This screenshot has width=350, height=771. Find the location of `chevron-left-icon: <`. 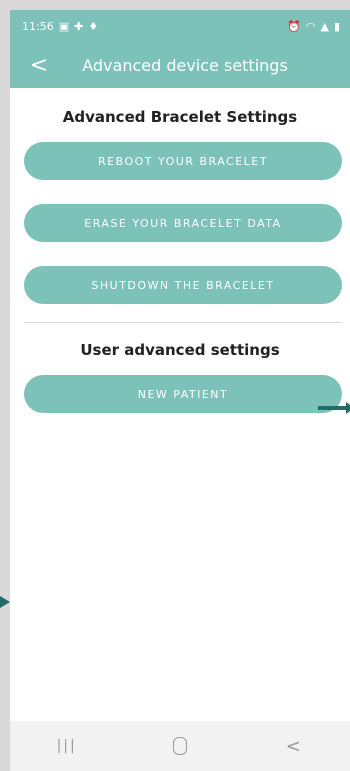

chevron-left-icon: < is located at coordinates (39, 65).